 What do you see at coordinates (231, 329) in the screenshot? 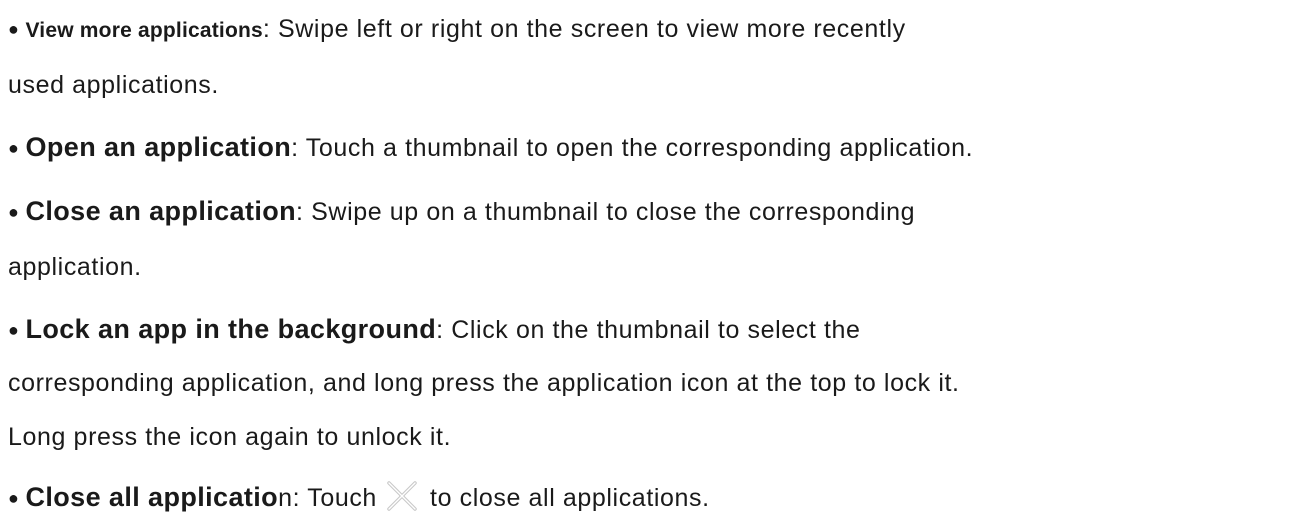
I see `item-term: Lock an app in the background` at bounding box center [231, 329].